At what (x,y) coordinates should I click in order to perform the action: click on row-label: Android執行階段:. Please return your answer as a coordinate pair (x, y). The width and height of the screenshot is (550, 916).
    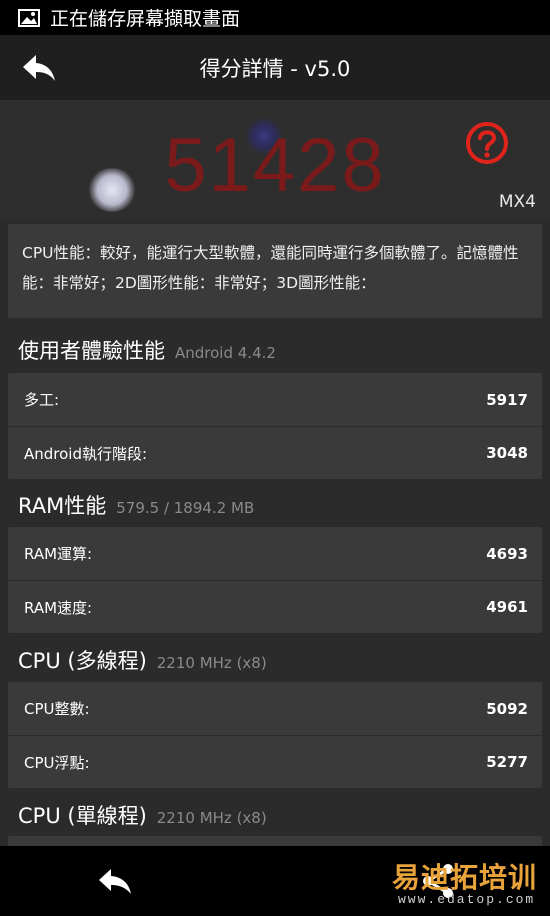
    Looking at the image, I should click on (86, 453).